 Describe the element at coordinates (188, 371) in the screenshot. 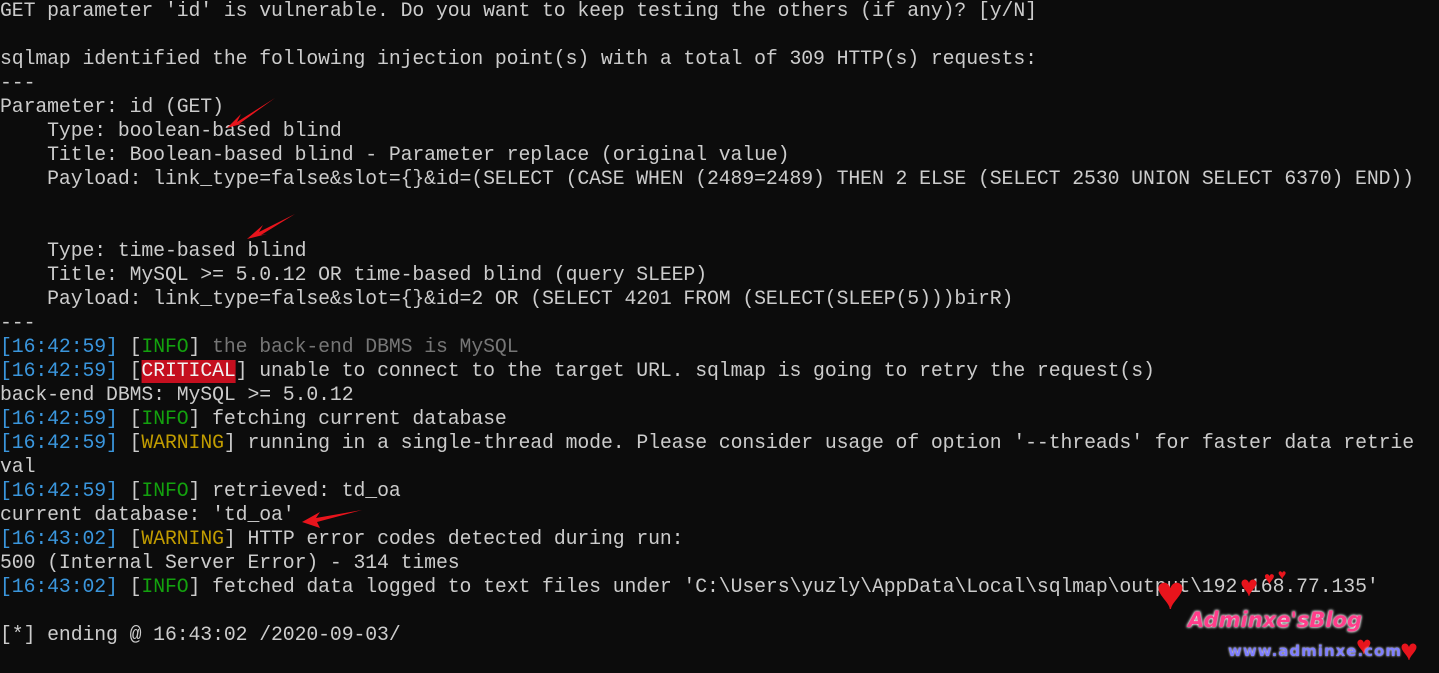

I see `log-level-badge: CRITICAL` at that location.